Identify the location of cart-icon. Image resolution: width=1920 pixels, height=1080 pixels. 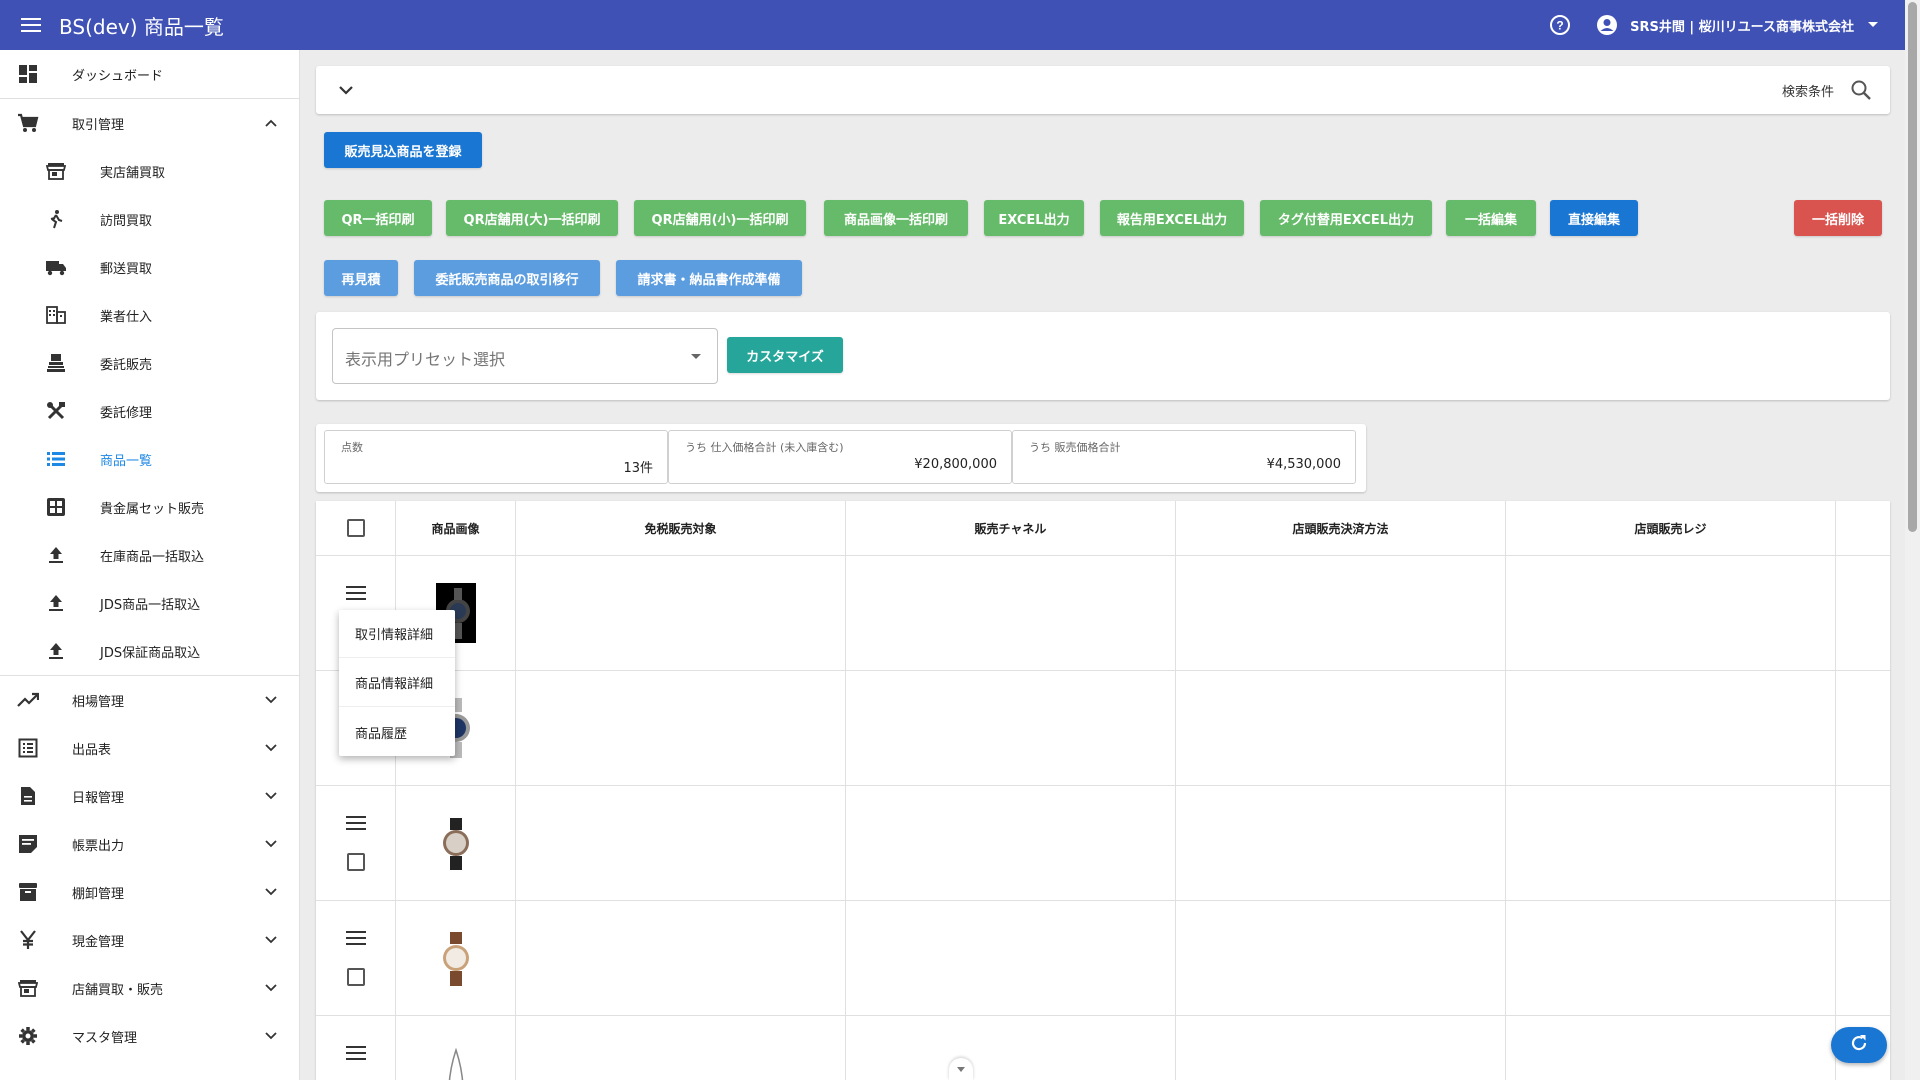
(28, 123).